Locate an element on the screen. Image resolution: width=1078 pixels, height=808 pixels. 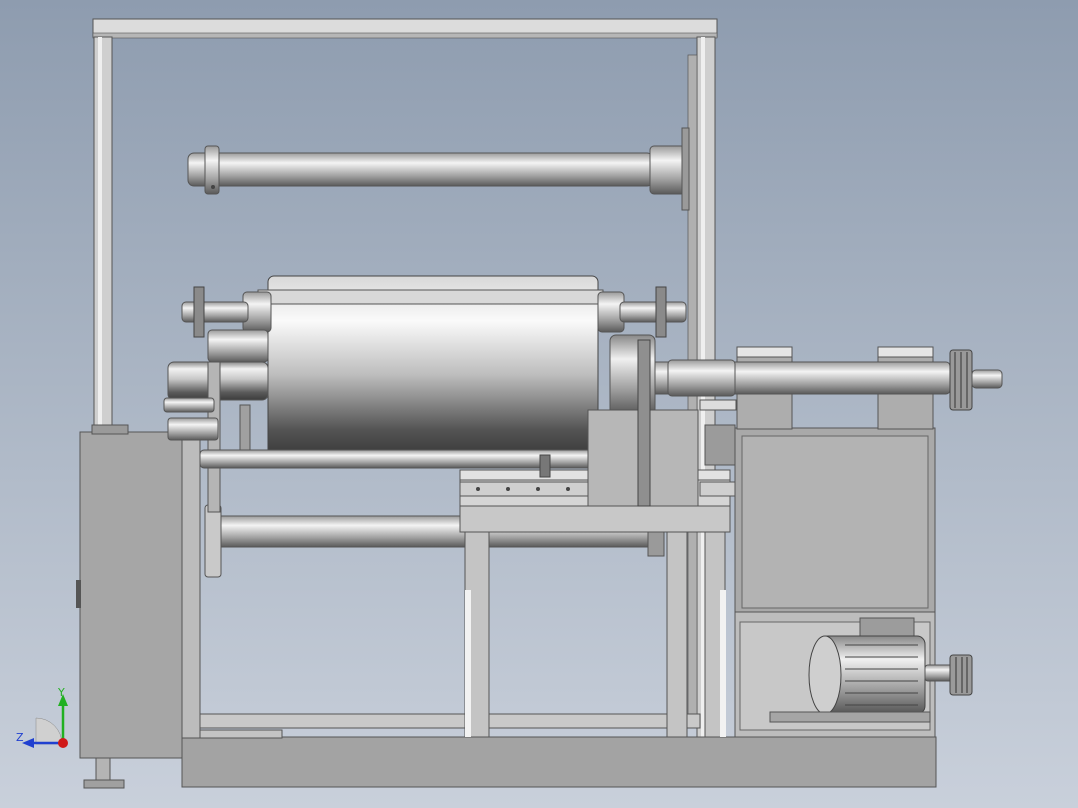
coordinate-triad: Y Z is located at coordinates (47, 721).